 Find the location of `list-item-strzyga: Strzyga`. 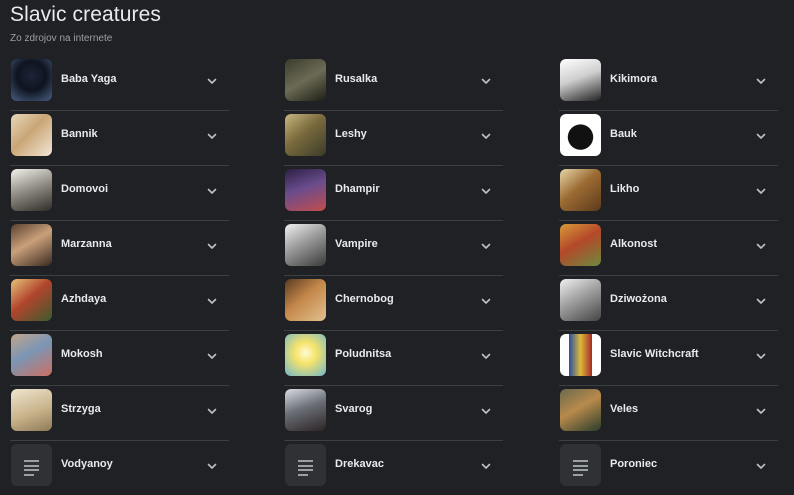

list-item-strzyga: Strzyga is located at coordinates (119, 413).